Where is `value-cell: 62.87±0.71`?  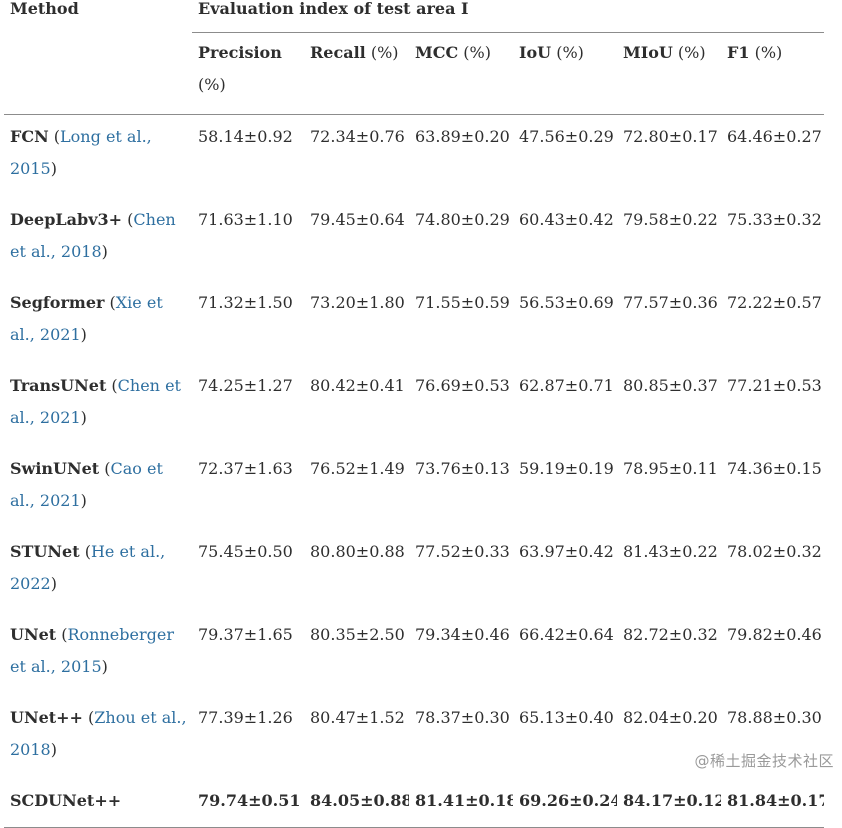
value-cell: 62.87±0.71 is located at coordinates (566, 385).